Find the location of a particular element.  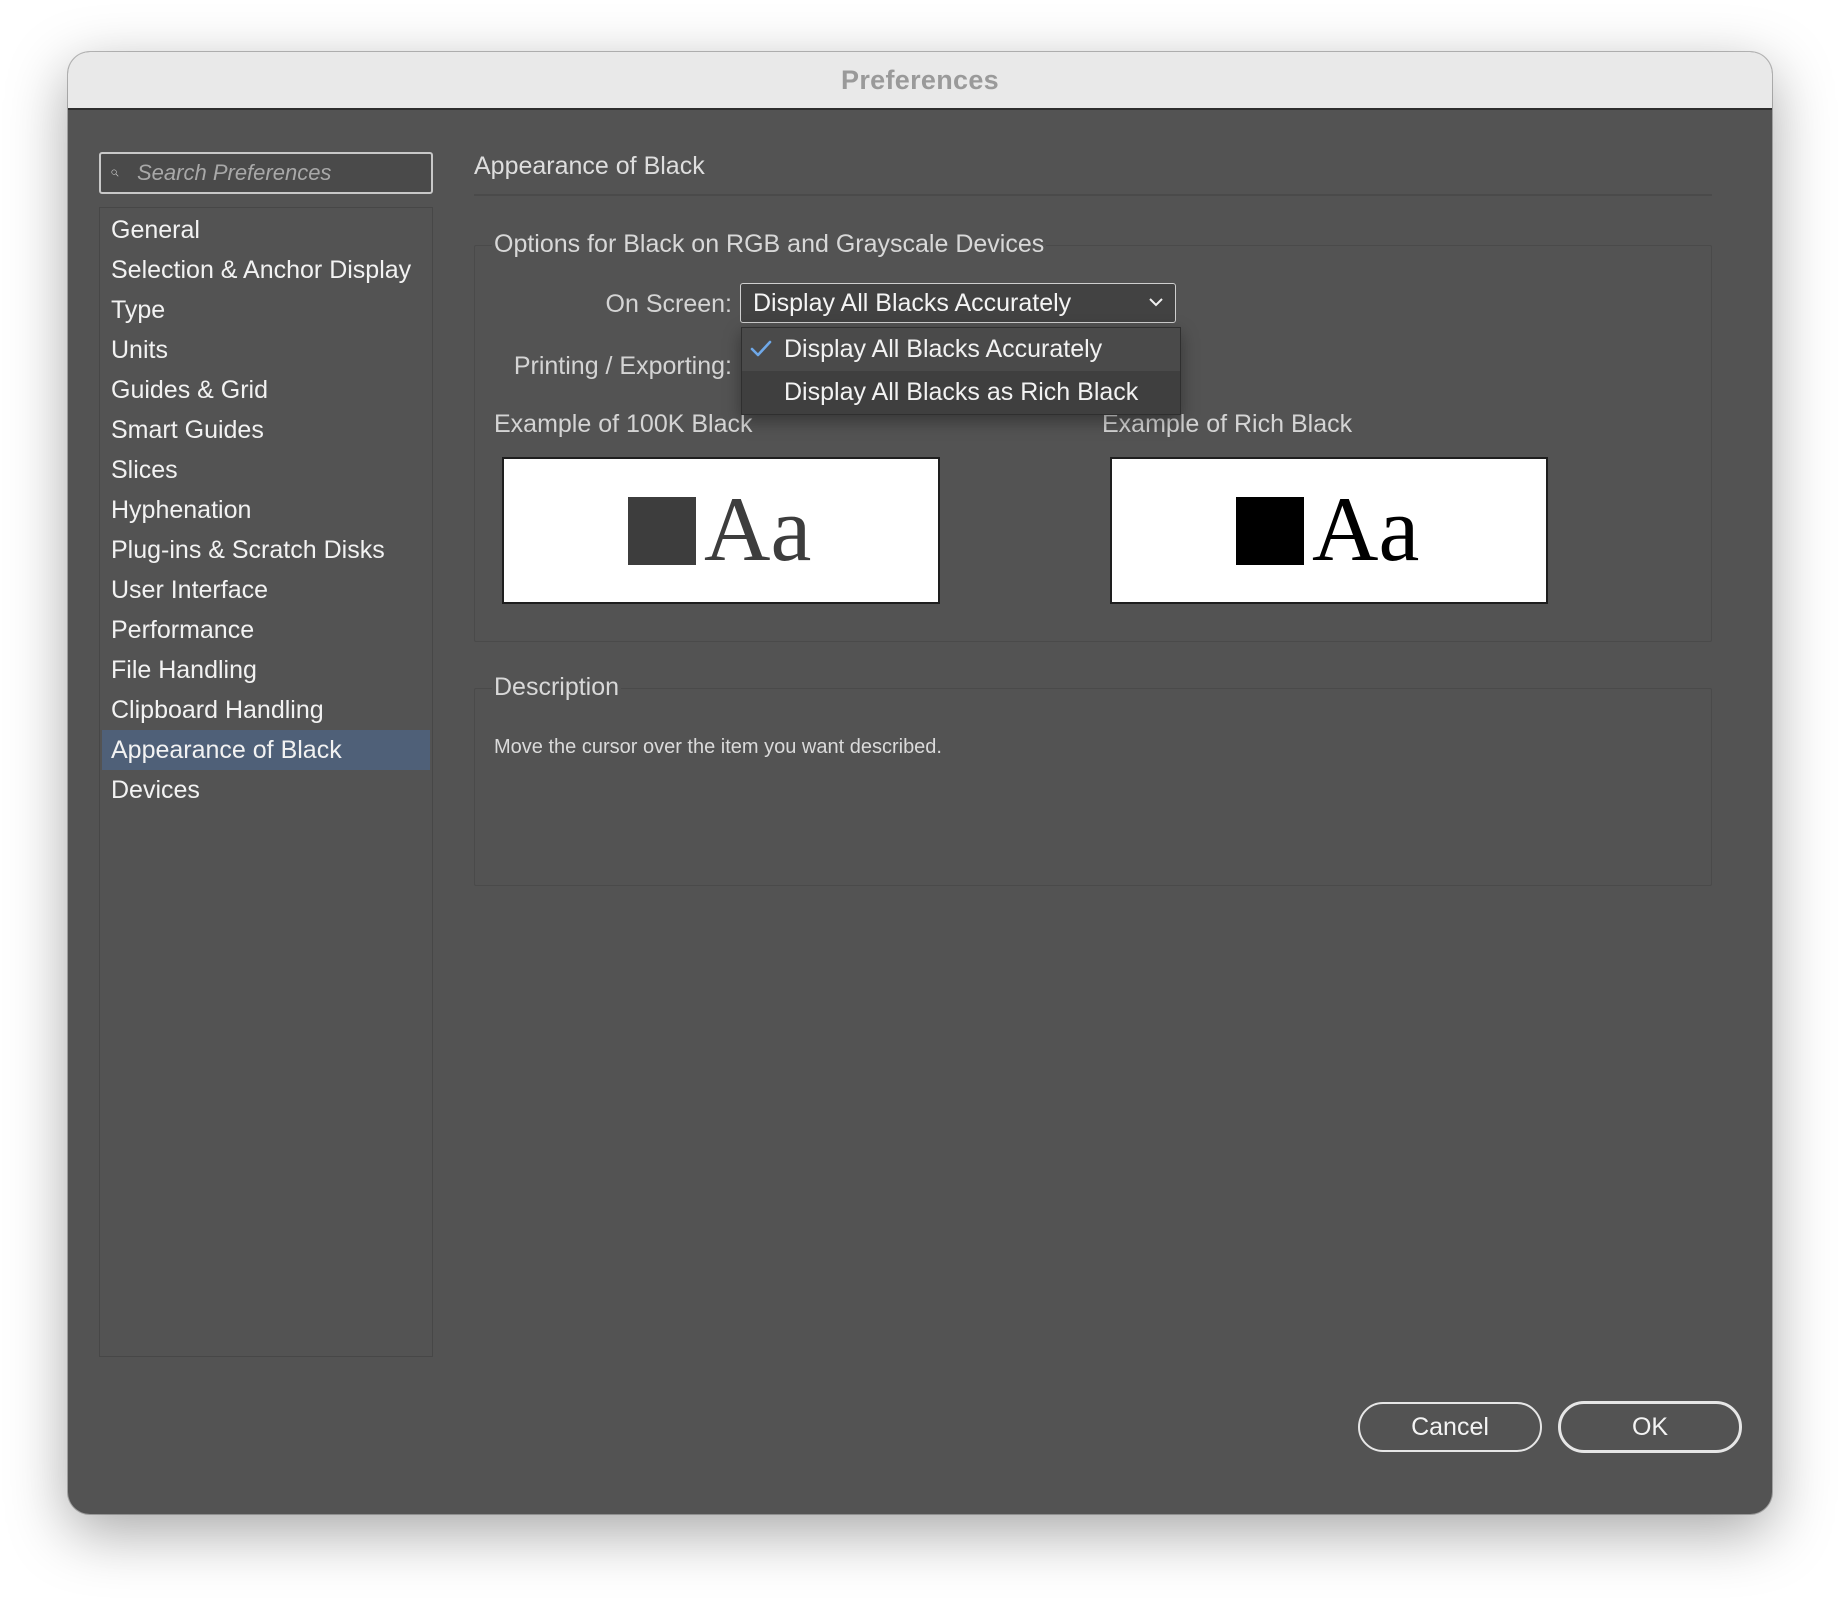

sidebar-item-appearance-of-black: Appearance of Black is located at coordinates (266, 750).